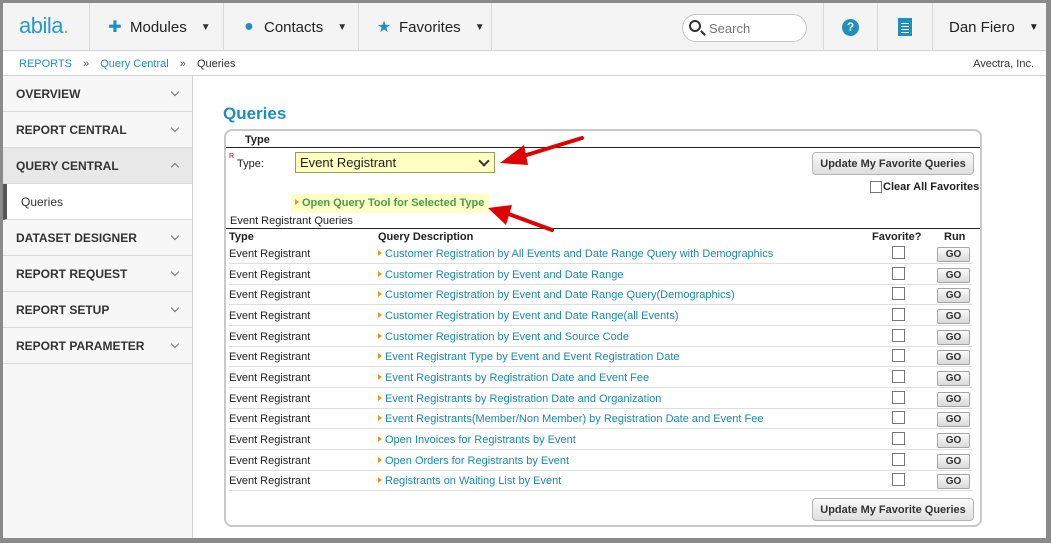  I want to click on query-link: Open Invoices for Registrants by Event, so click(477, 440).